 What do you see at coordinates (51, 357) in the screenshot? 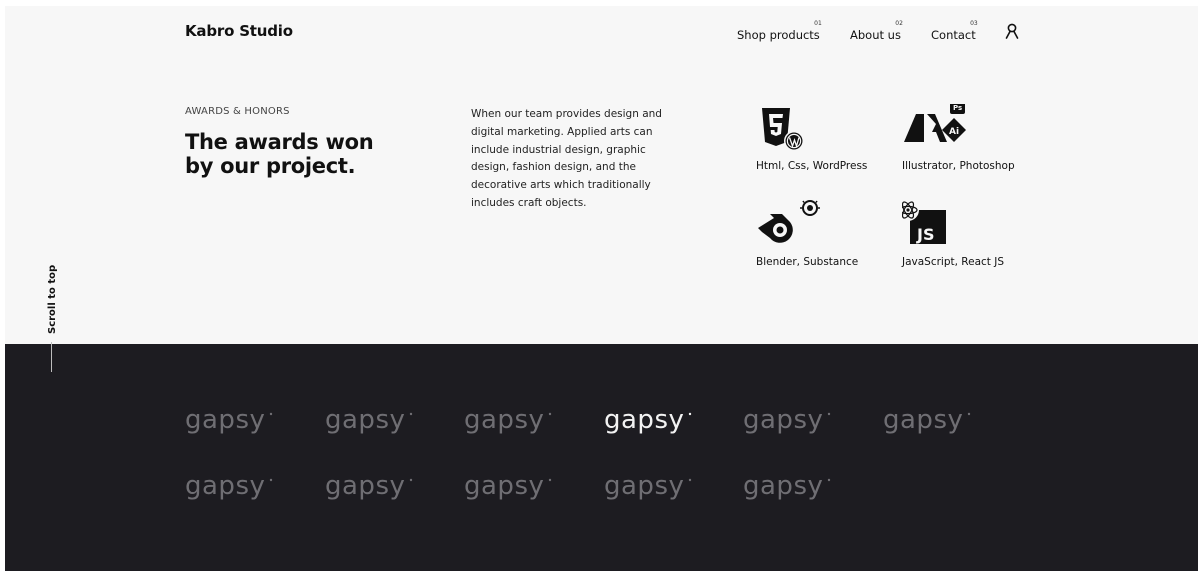
I see `scroll-indicator-line` at bounding box center [51, 357].